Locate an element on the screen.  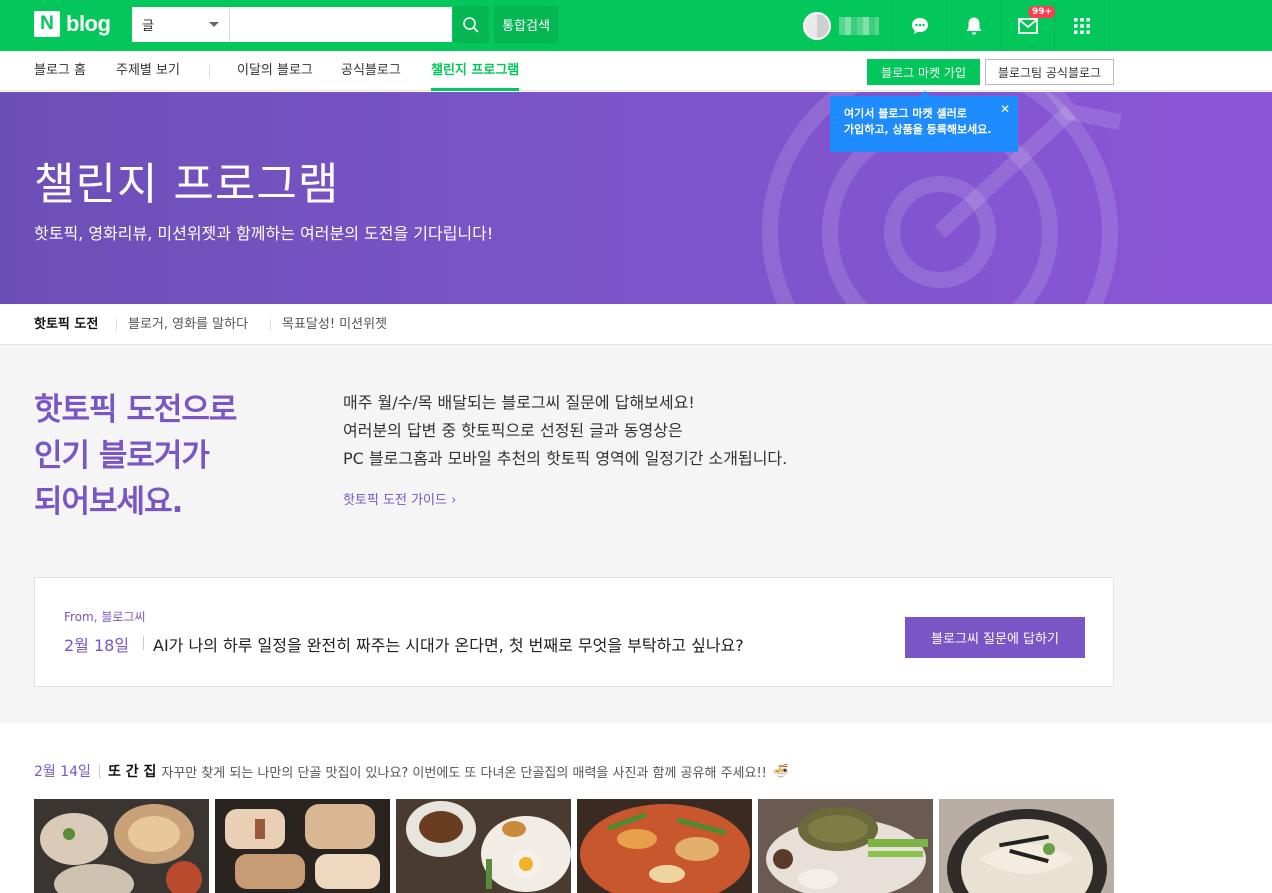
nav-topic-view: 주제별 보기 is located at coordinates (148, 71).